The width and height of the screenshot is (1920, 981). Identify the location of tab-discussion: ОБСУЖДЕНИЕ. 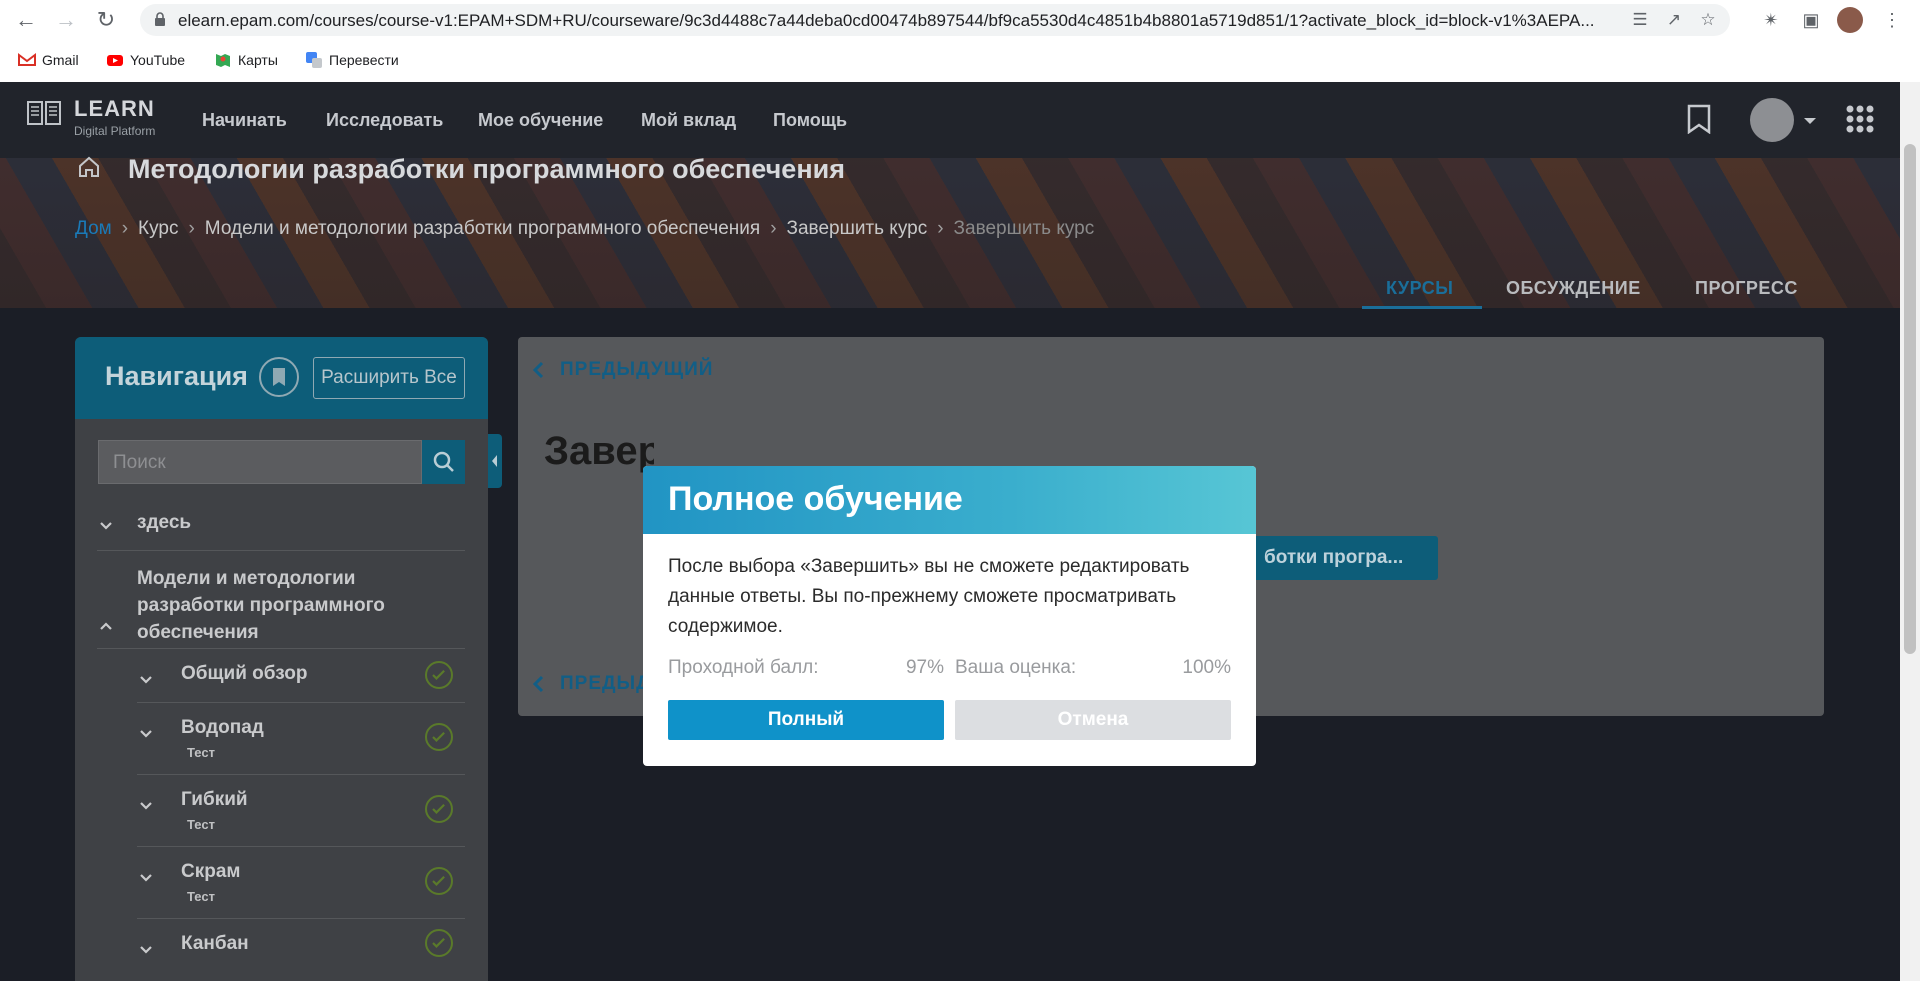
(1573, 288).